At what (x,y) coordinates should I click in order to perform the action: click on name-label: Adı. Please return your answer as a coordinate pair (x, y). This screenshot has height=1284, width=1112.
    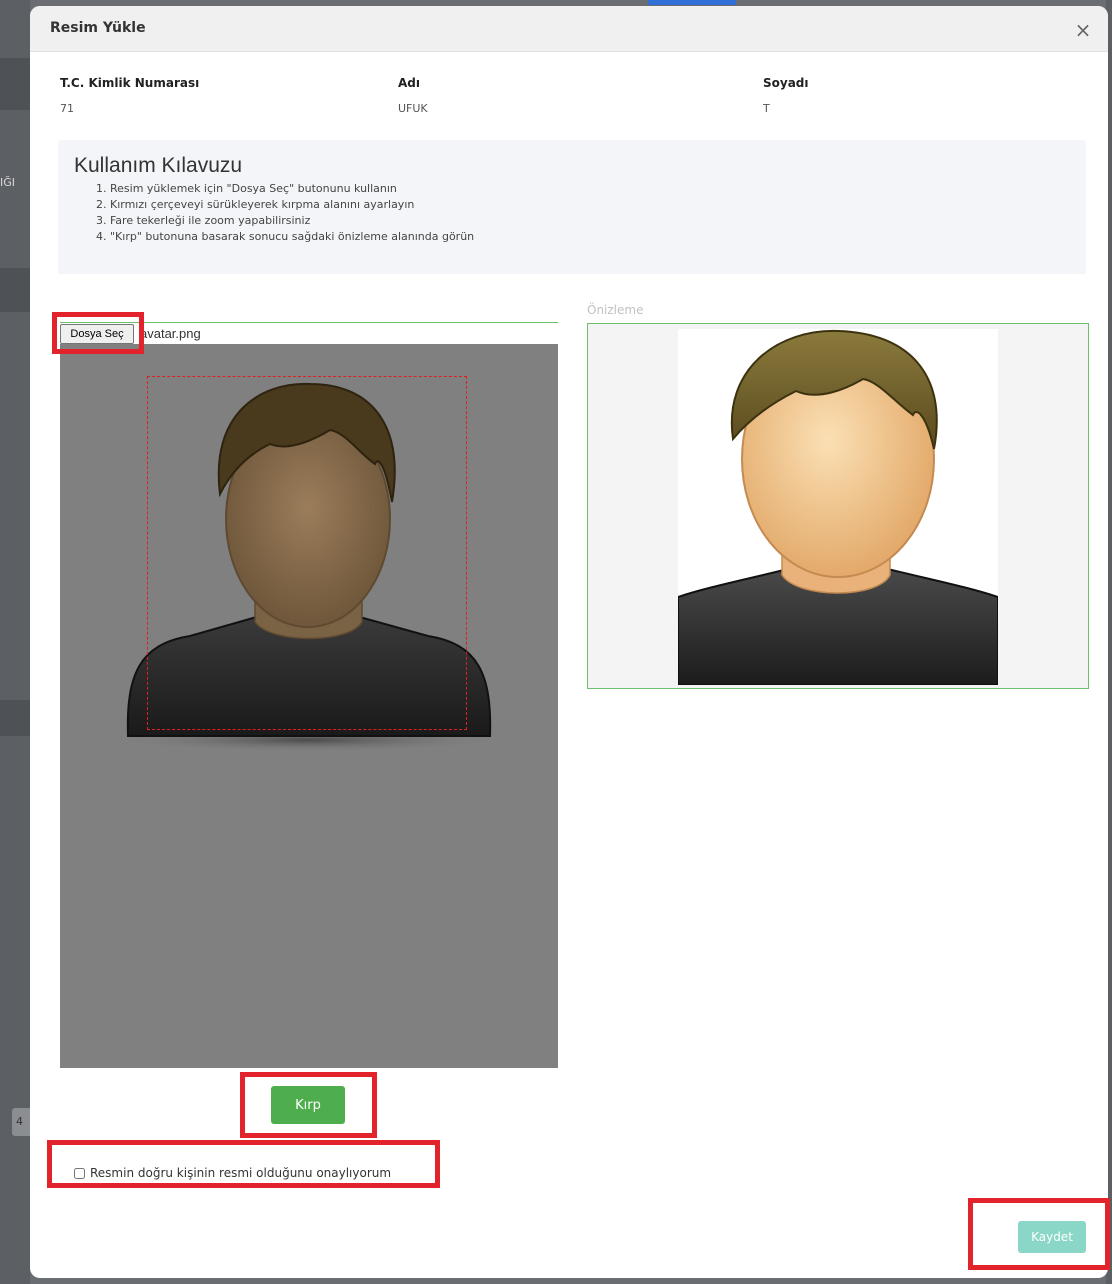
    Looking at the image, I should click on (409, 83).